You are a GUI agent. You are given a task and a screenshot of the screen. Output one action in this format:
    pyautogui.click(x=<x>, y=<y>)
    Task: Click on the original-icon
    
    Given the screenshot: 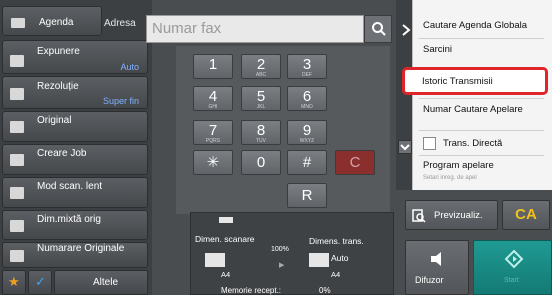 What is the action you would take?
    pyautogui.click(x=17, y=127)
    